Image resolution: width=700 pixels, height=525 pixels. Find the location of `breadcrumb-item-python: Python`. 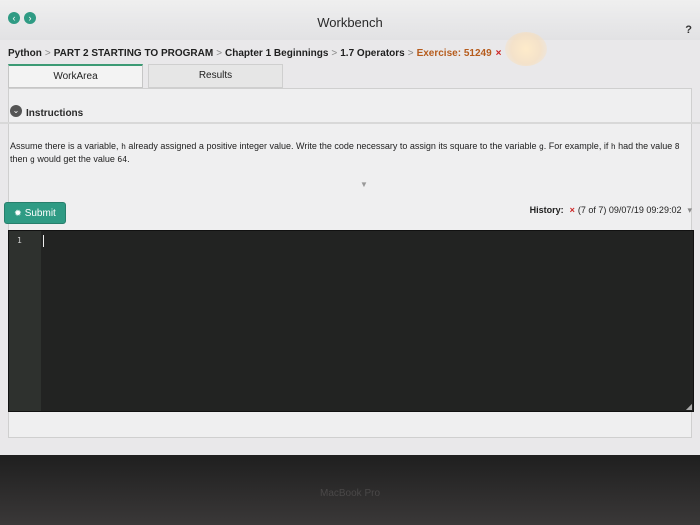

breadcrumb-item-python: Python is located at coordinates (25, 53).